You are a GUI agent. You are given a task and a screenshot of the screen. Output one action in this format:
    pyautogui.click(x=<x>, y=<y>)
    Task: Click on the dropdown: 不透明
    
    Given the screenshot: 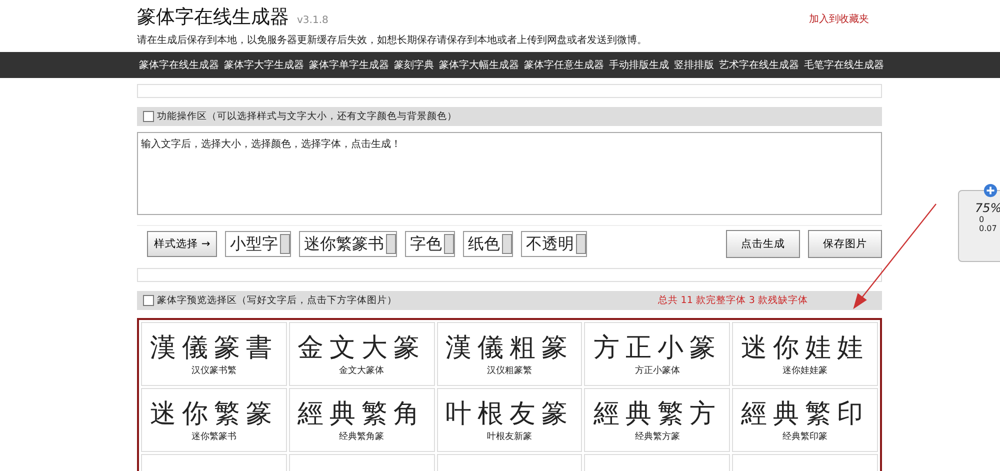 What is the action you would take?
    pyautogui.click(x=554, y=244)
    